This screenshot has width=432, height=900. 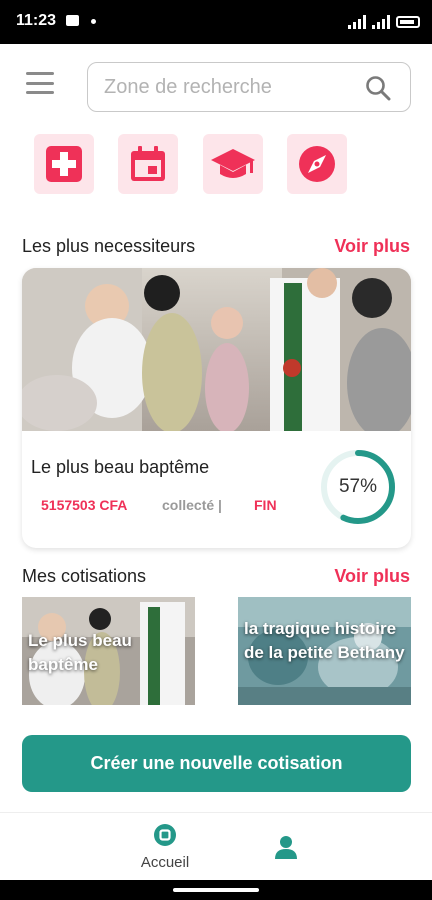 I want to click on graduation-cap-icon, so click(x=233, y=163).